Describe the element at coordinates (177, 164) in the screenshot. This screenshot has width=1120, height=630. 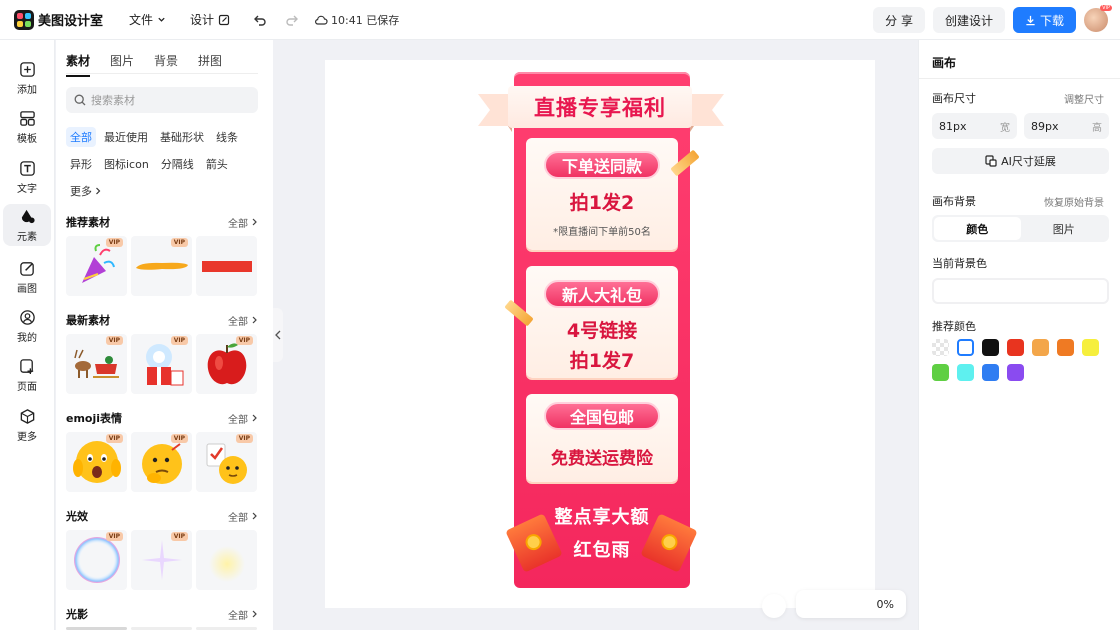
I see `chip-dividers: 分隔线` at that location.